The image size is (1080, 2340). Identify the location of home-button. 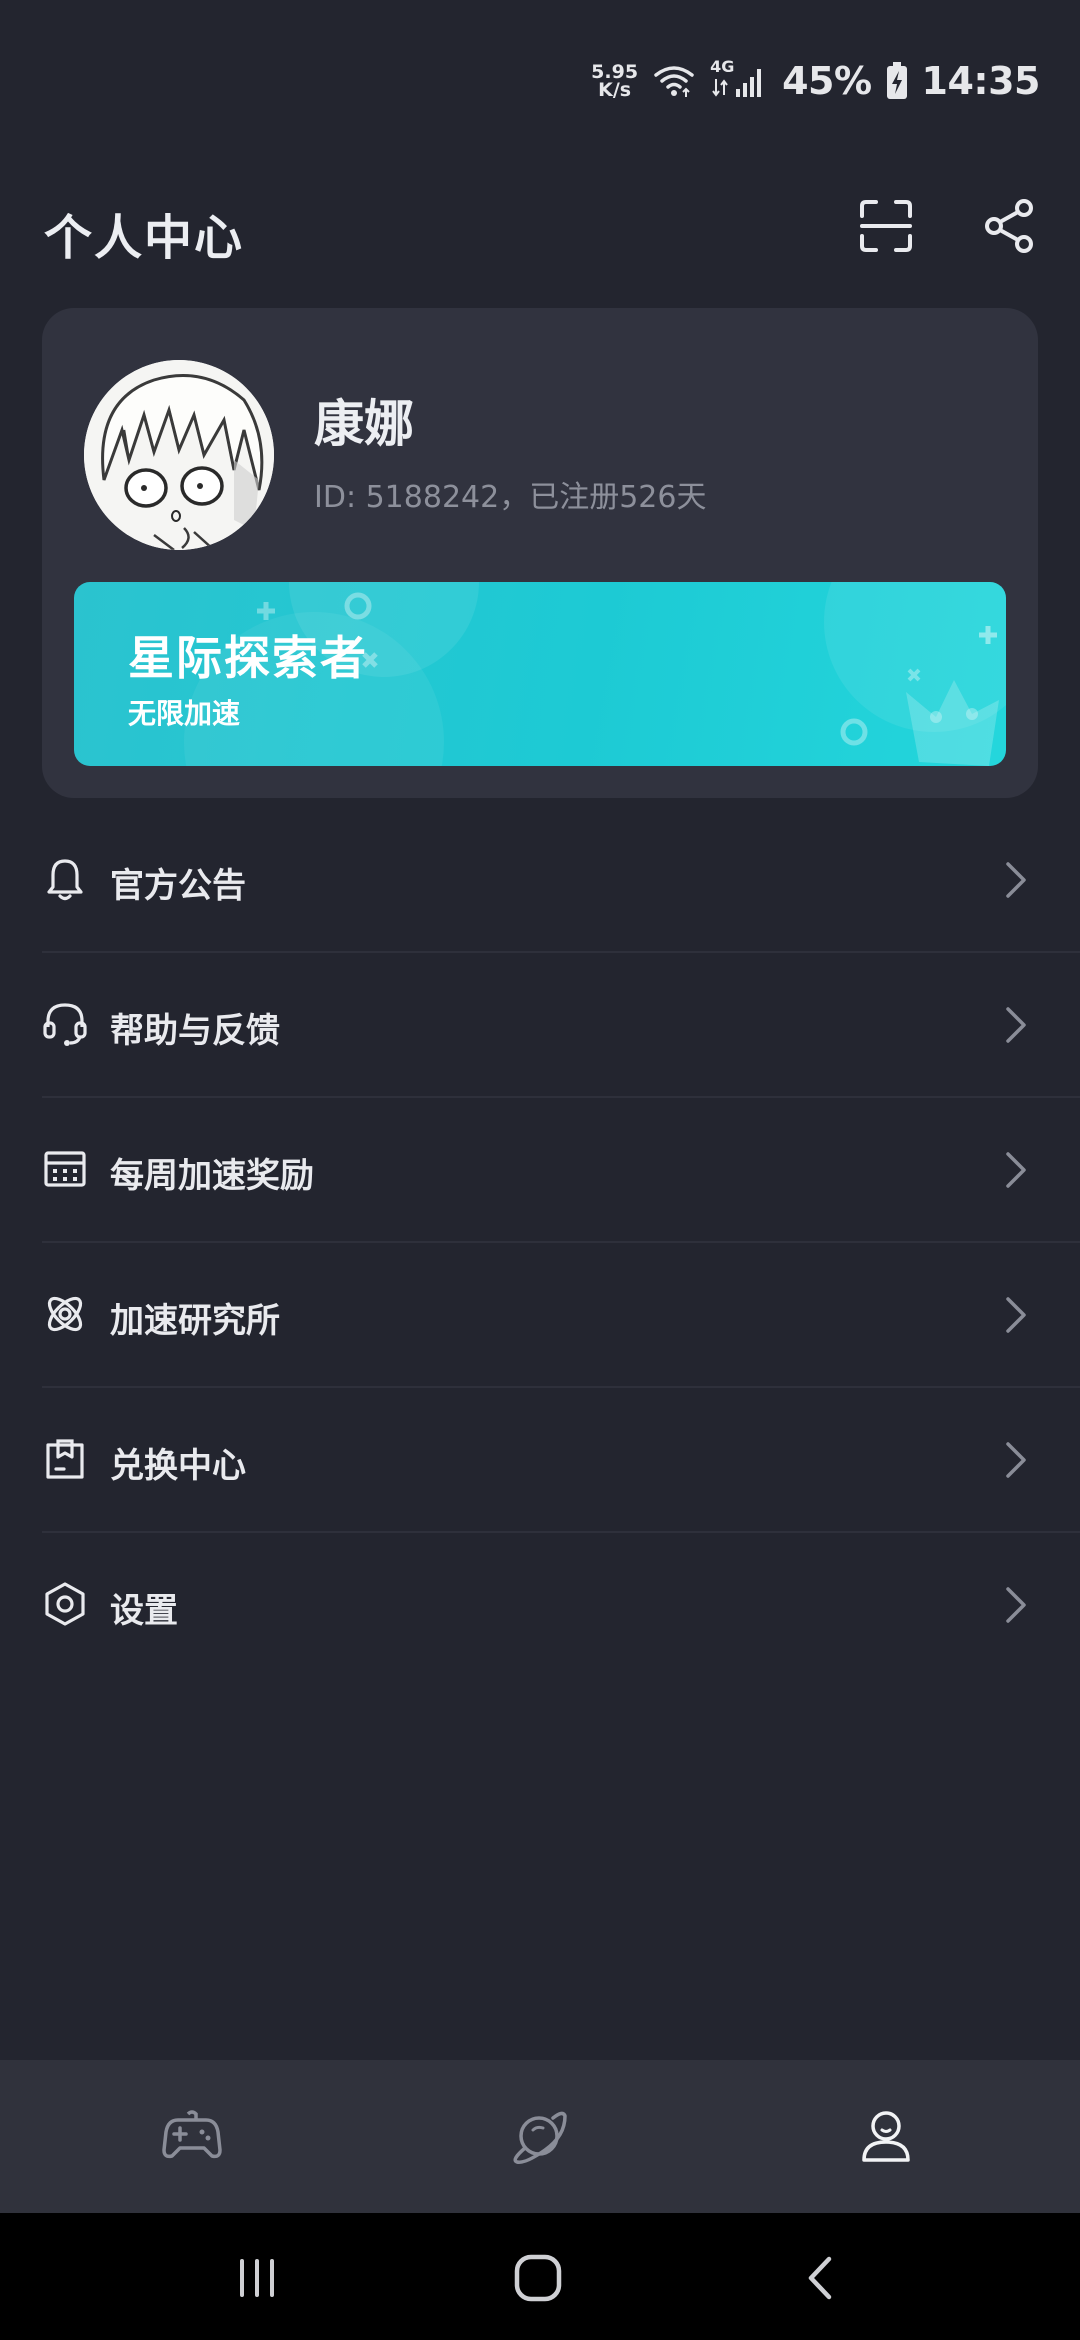
(538, 2278).